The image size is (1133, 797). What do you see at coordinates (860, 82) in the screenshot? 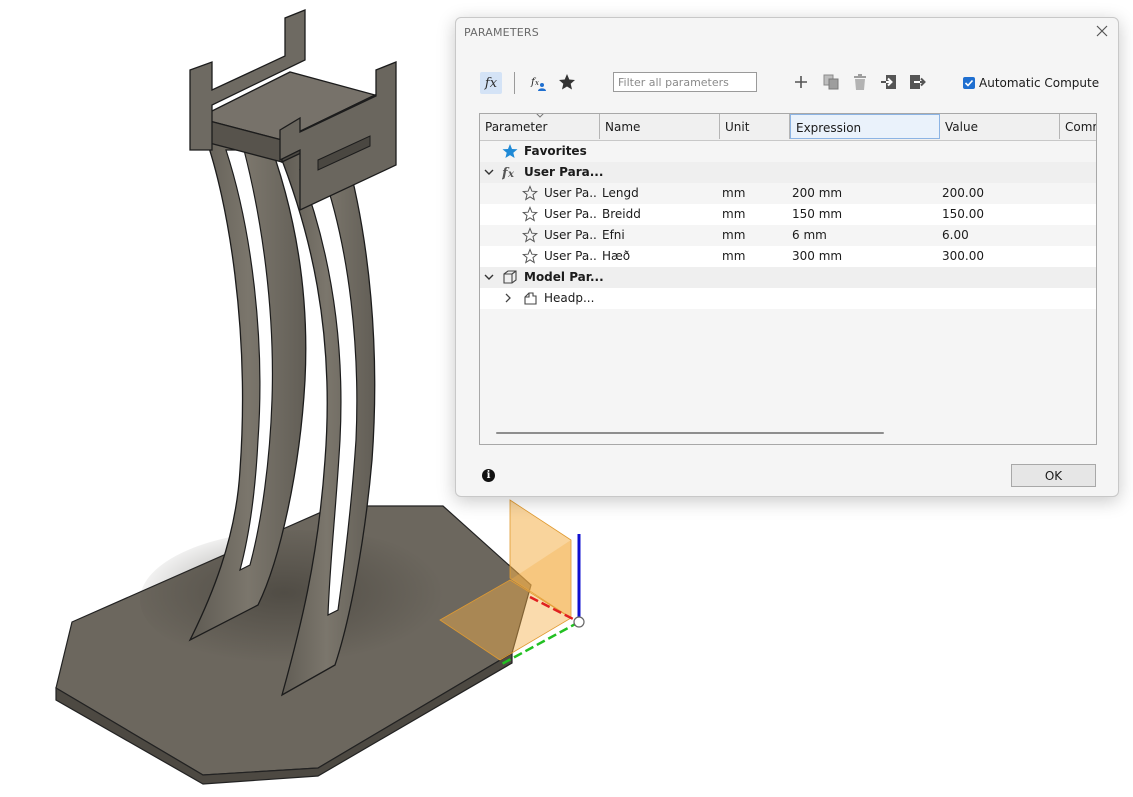
I see `delete-trash-icon` at bounding box center [860, 82].